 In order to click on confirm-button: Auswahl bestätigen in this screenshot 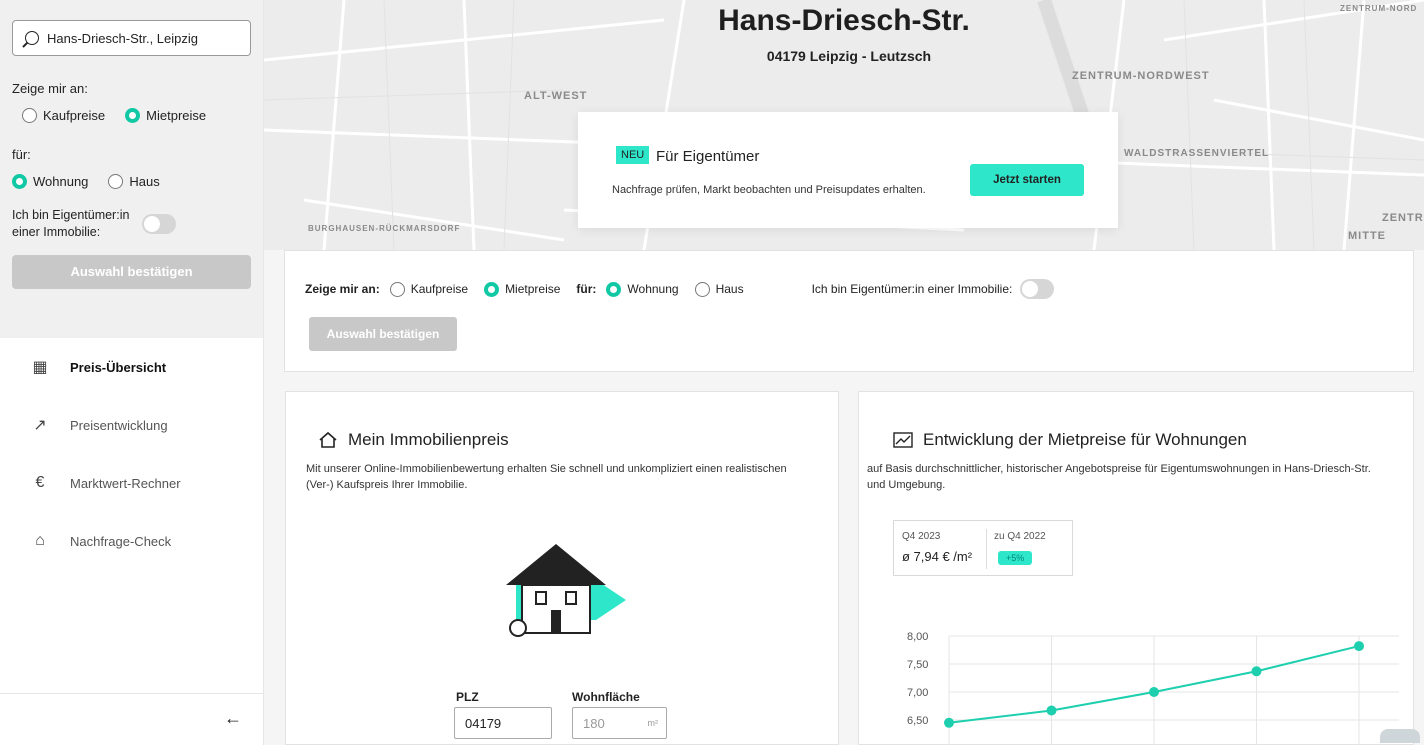, I will do `click(131, 271)`.